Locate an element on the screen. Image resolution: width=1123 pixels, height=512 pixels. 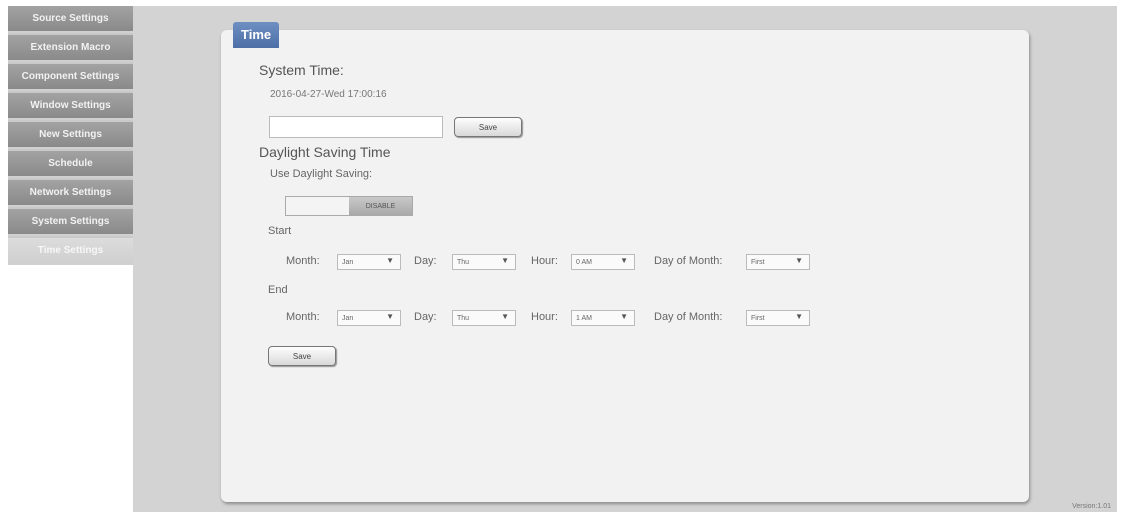
end-dom-label: Day of Month: is located at coordinates (688, 317).